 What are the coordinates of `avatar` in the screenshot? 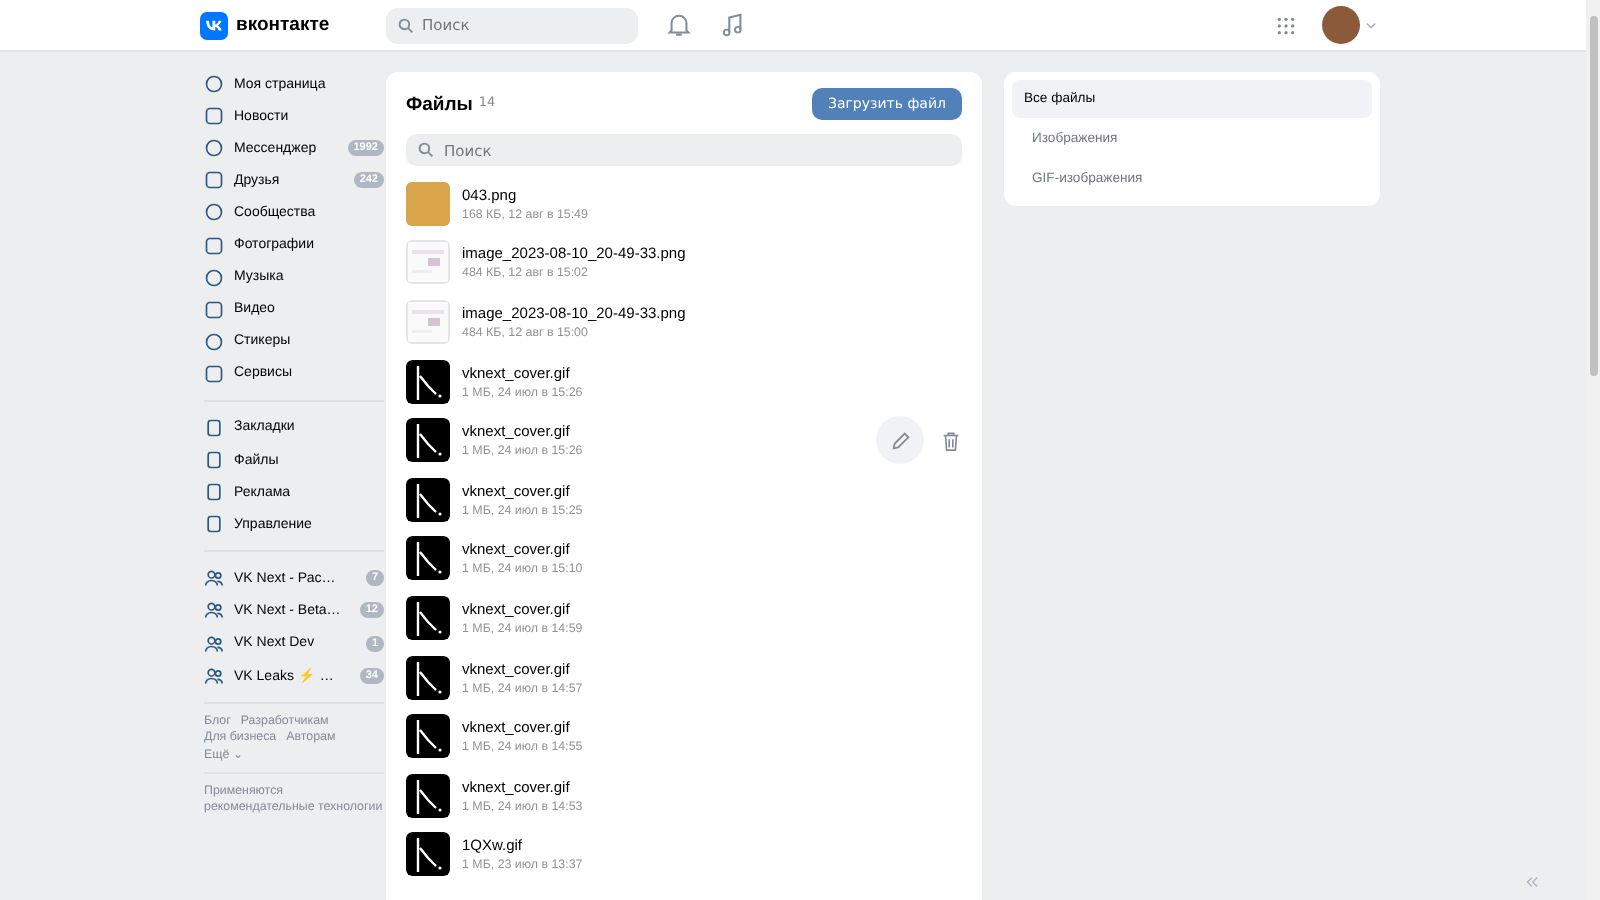 It's located at (1341, 25).